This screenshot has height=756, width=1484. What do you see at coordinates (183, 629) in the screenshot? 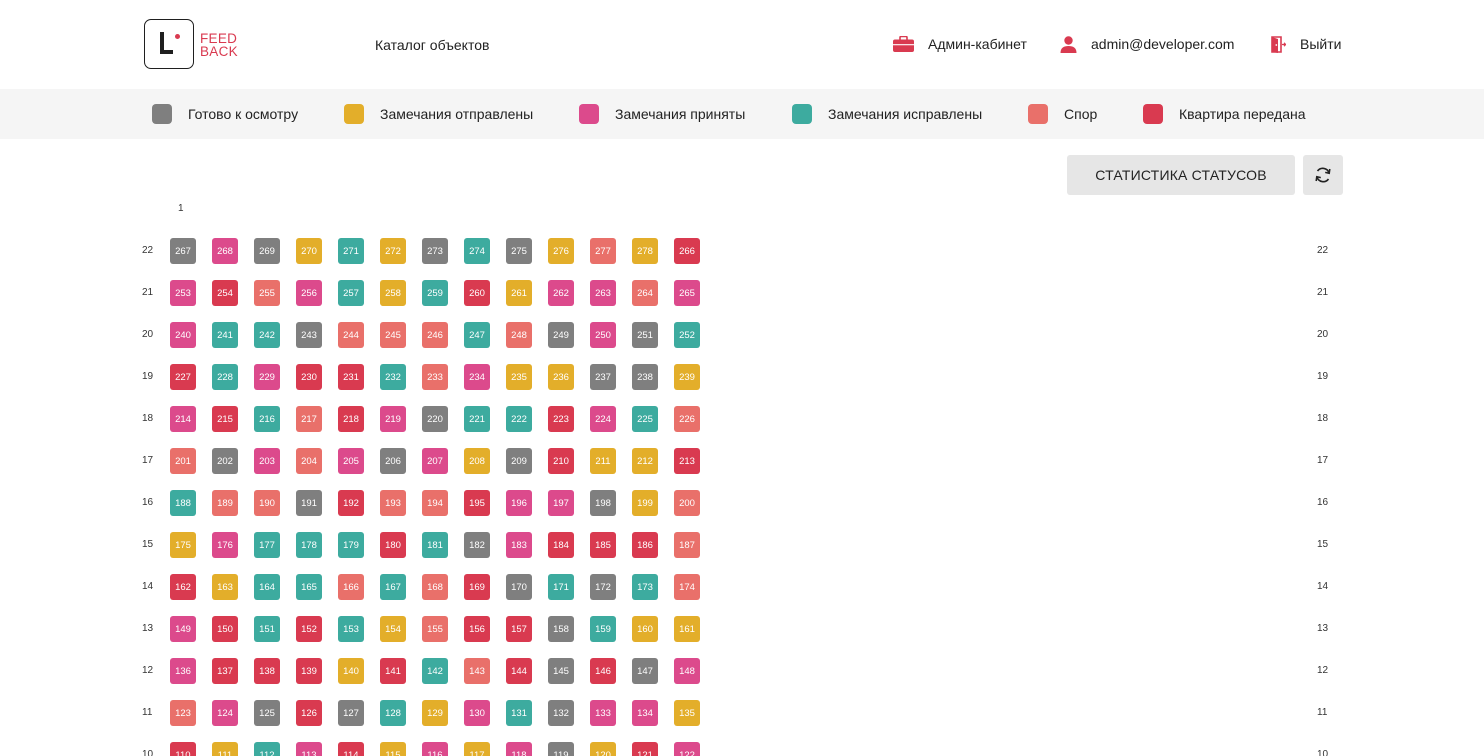
I see `apartment-cell: 149` at bounding box center [183, 629].